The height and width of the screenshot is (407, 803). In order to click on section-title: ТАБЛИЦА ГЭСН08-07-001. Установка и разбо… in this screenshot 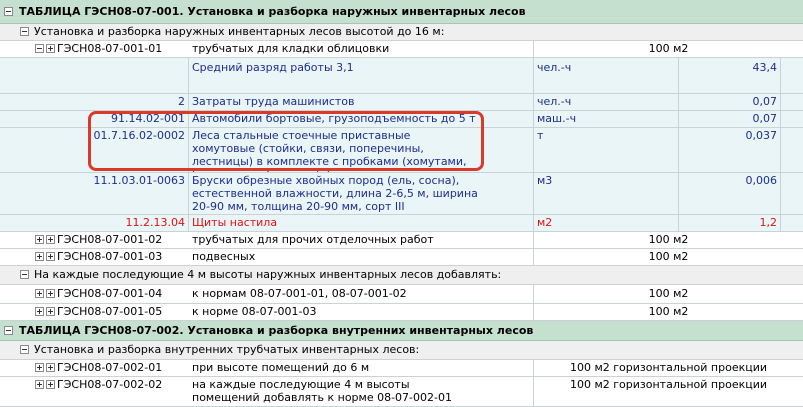, I will do `click(272, 11)`.